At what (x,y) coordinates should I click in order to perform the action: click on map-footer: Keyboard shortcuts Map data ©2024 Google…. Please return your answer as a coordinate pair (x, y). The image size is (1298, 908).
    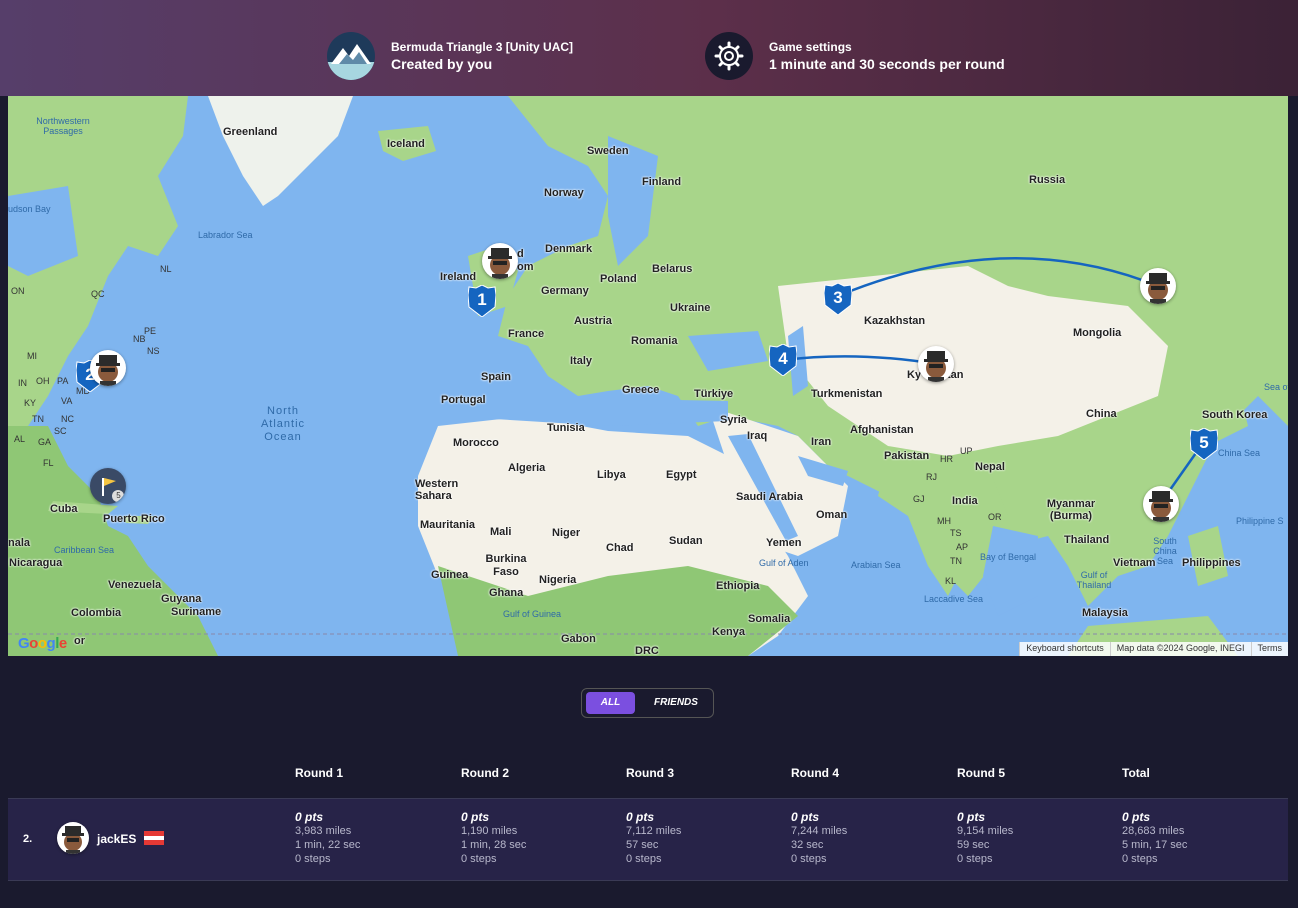
    Looking at the image, I should click on (1153, 649).